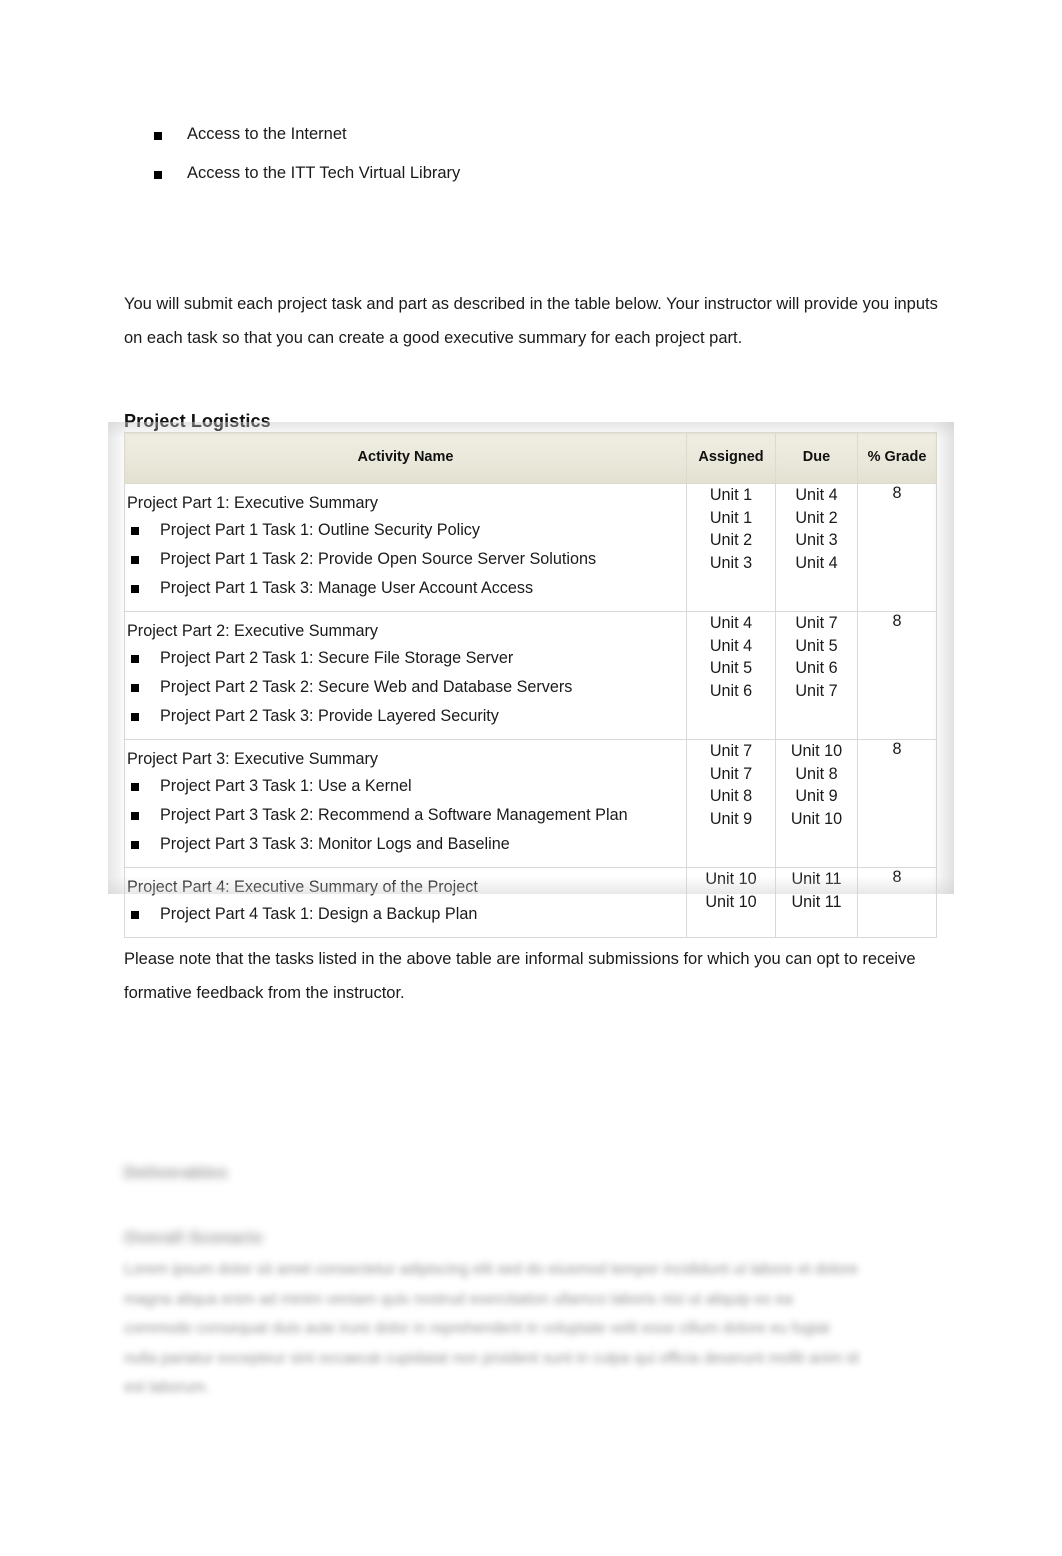 The width and height of the screenshot is (1062, 1556). I want to click on blurred-heading-deliverables: Deliverables, so click(176, 1172).